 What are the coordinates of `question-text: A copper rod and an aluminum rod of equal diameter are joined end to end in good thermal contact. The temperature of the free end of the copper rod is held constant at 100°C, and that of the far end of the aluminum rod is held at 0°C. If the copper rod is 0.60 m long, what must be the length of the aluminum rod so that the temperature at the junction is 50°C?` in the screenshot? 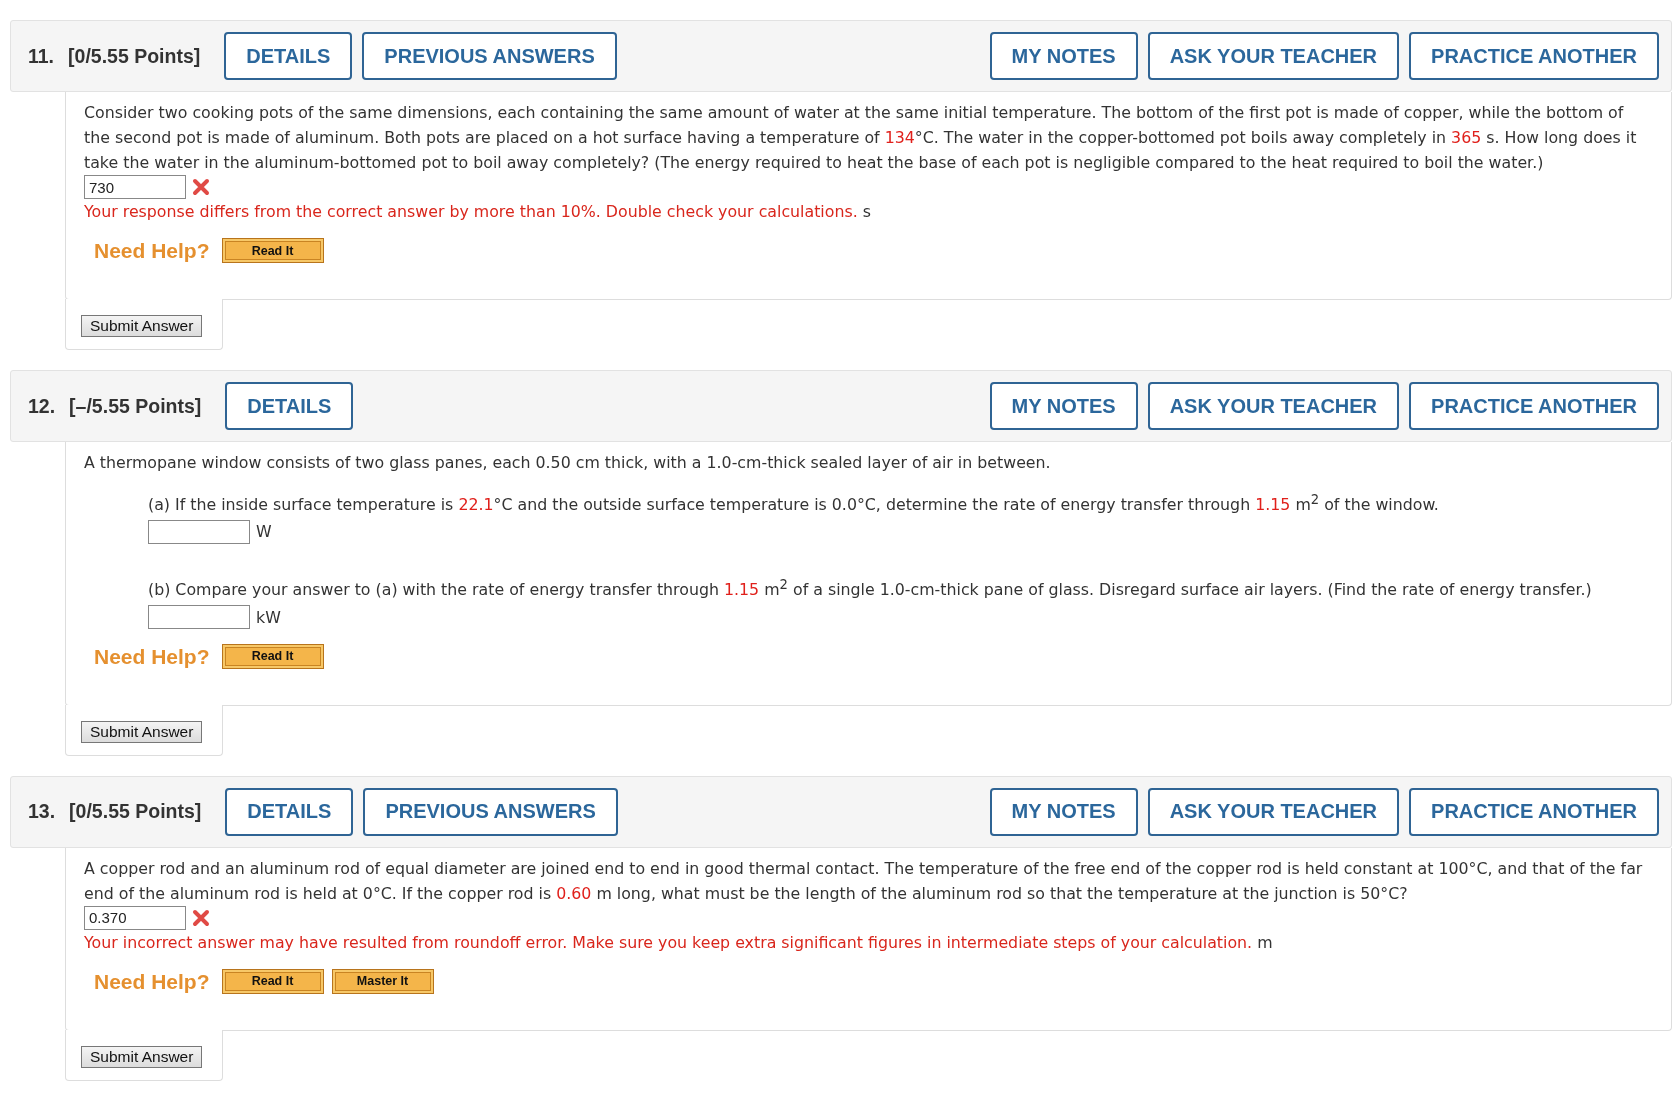 It's located at (864, 881).